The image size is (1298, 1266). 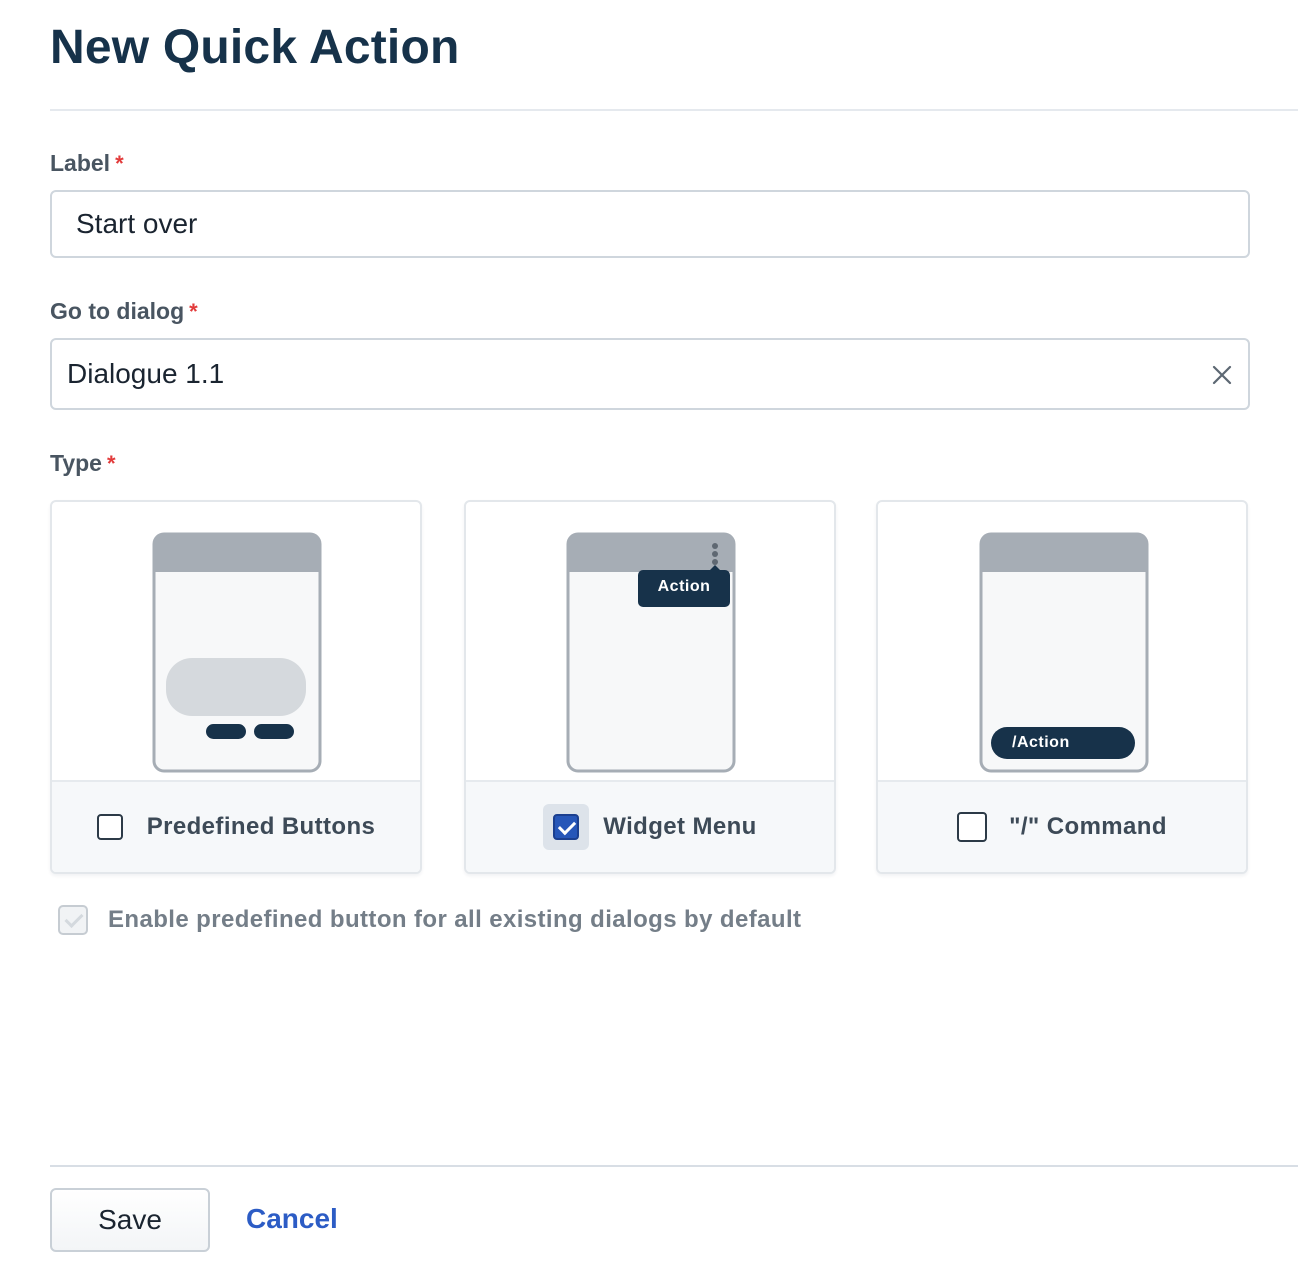 What do you see at coordinates (73, 920) in the screenshot?
I see `enable-default-checkbox` at bounding box center [73, 920].